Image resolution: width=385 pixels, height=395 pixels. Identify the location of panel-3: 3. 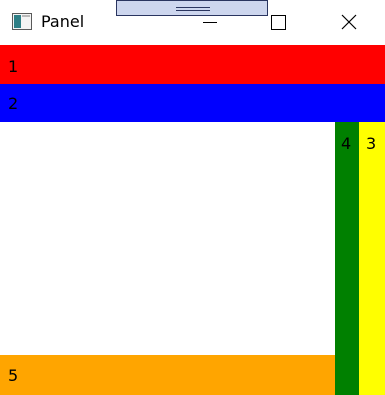
(372, 258).